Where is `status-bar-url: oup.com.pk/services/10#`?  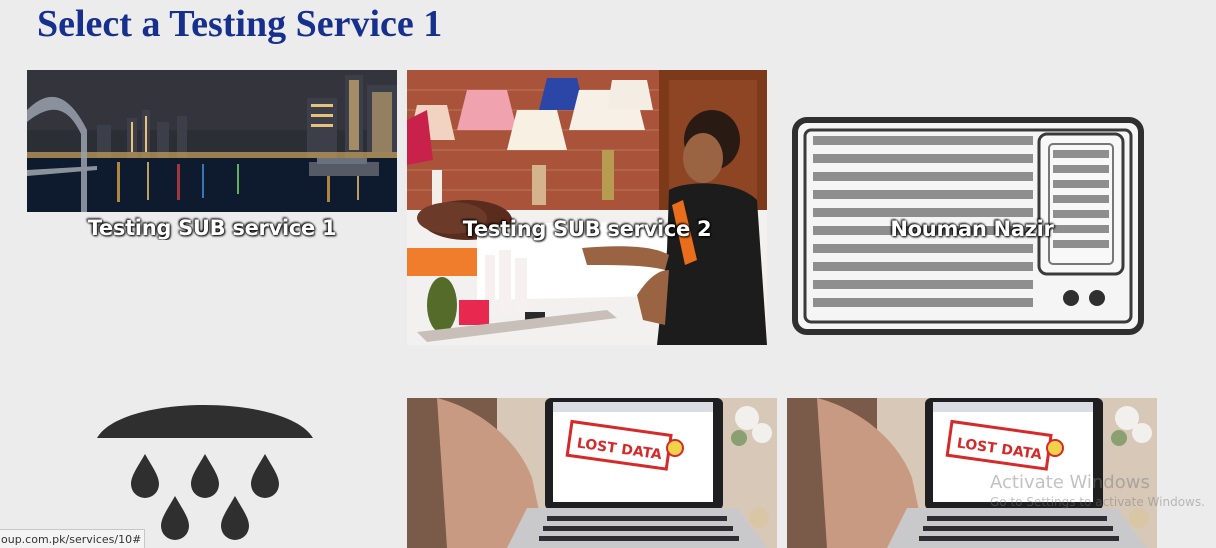 status-bar-url: oup.com.pk/services/10# is located at coordinates (73, 538).